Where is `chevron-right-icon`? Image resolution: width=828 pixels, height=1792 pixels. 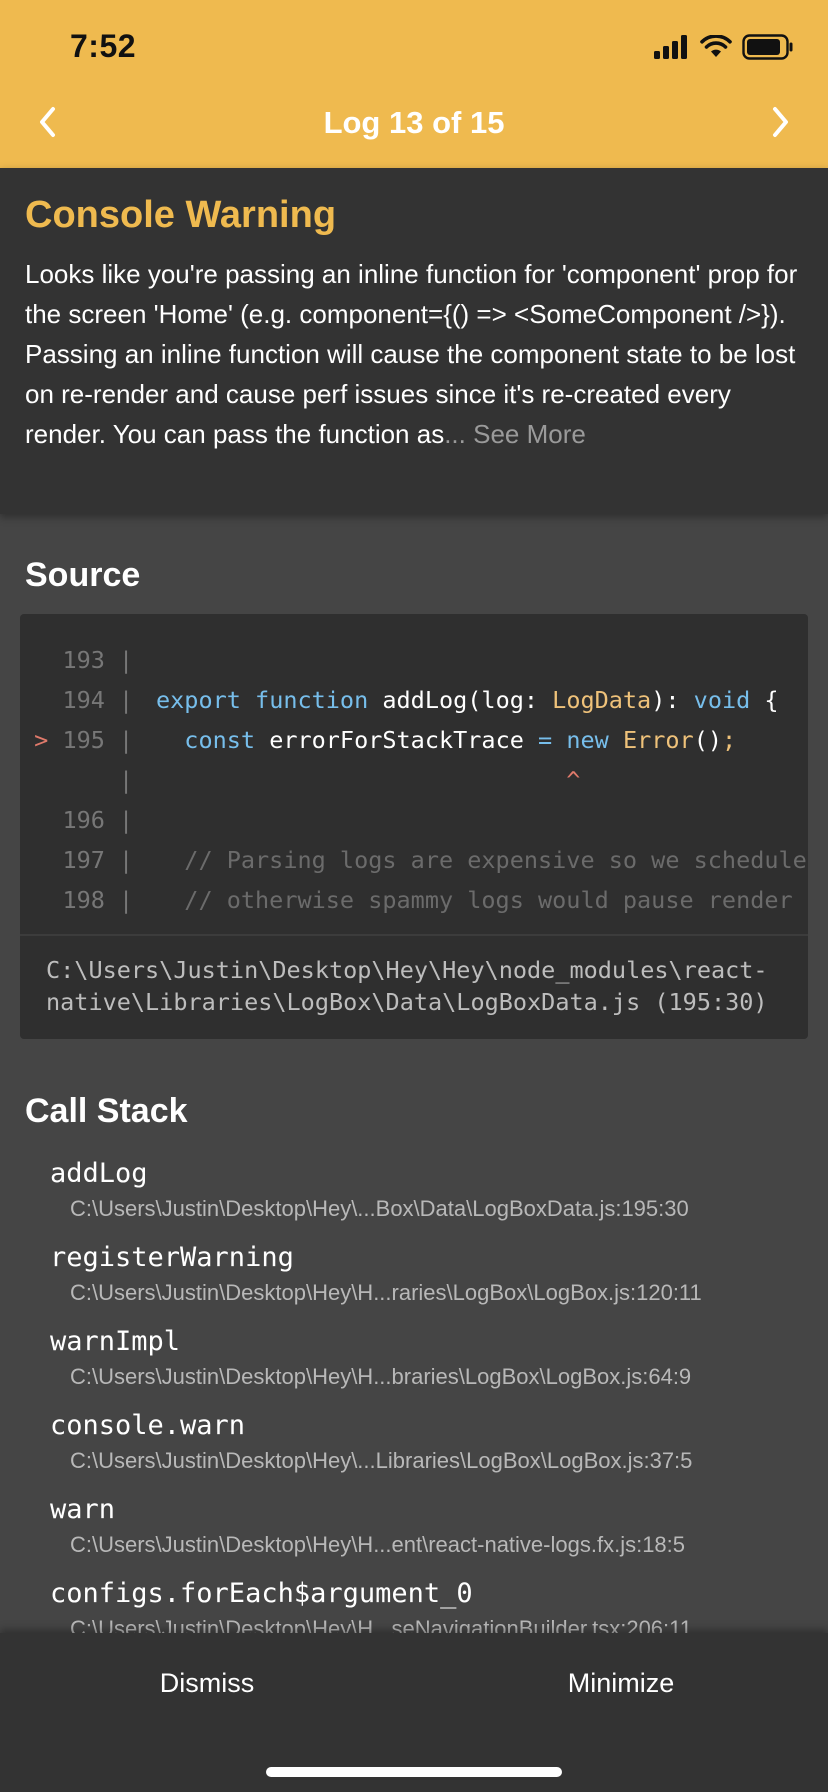 chevron-right-icon is located at coordinates (780, 124).